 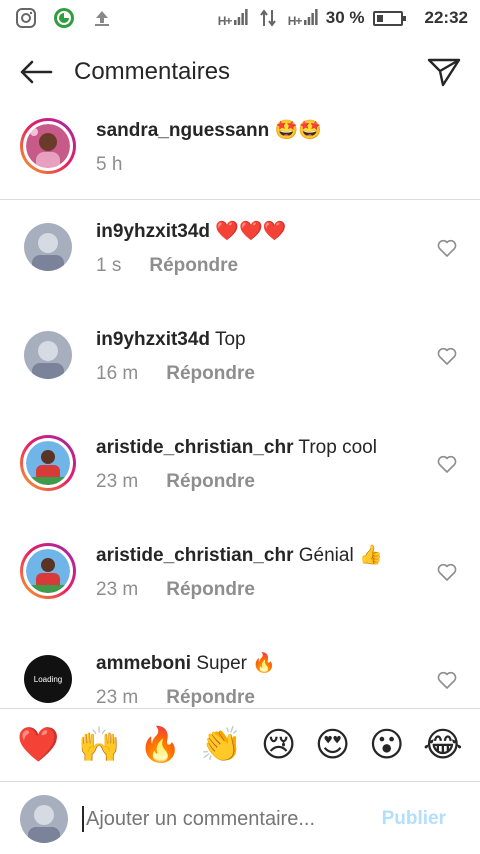 I want to click on comment-input-bar: Publier, so click(x=240, y=818).